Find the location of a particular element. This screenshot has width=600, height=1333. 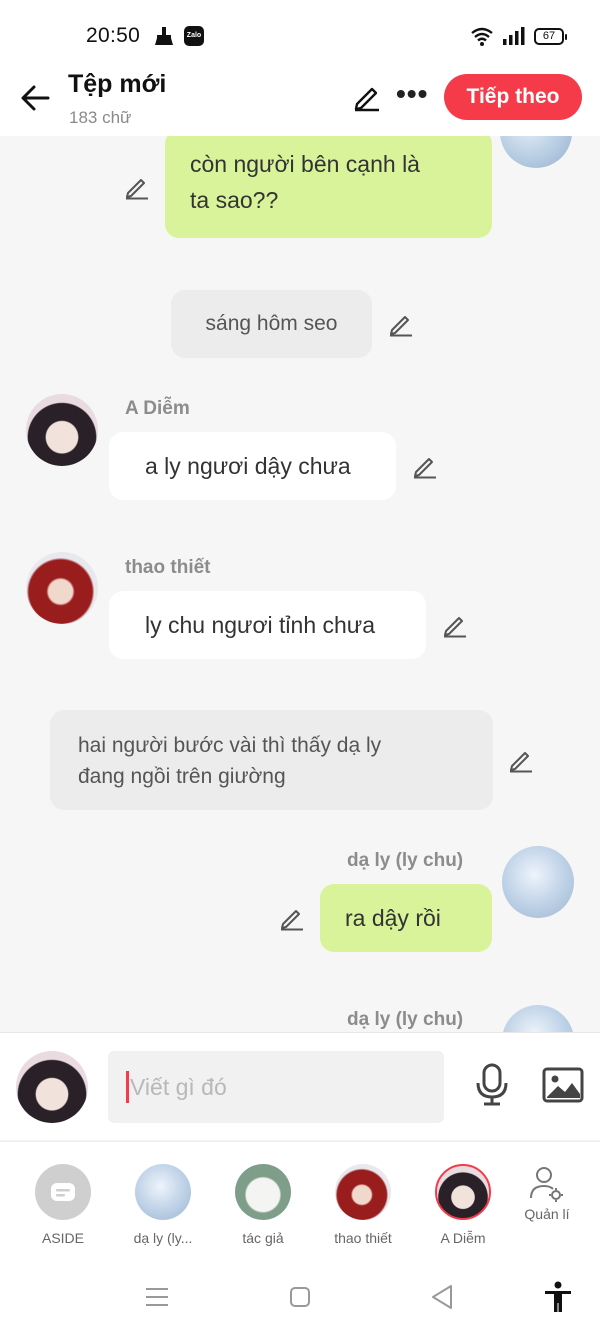

narration-text: sáng hôm seo is located at coordinates (271, 323).